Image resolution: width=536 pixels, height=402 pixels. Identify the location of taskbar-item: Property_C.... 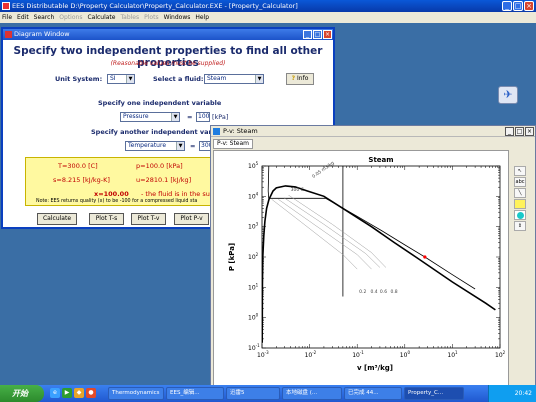
(434, 393).